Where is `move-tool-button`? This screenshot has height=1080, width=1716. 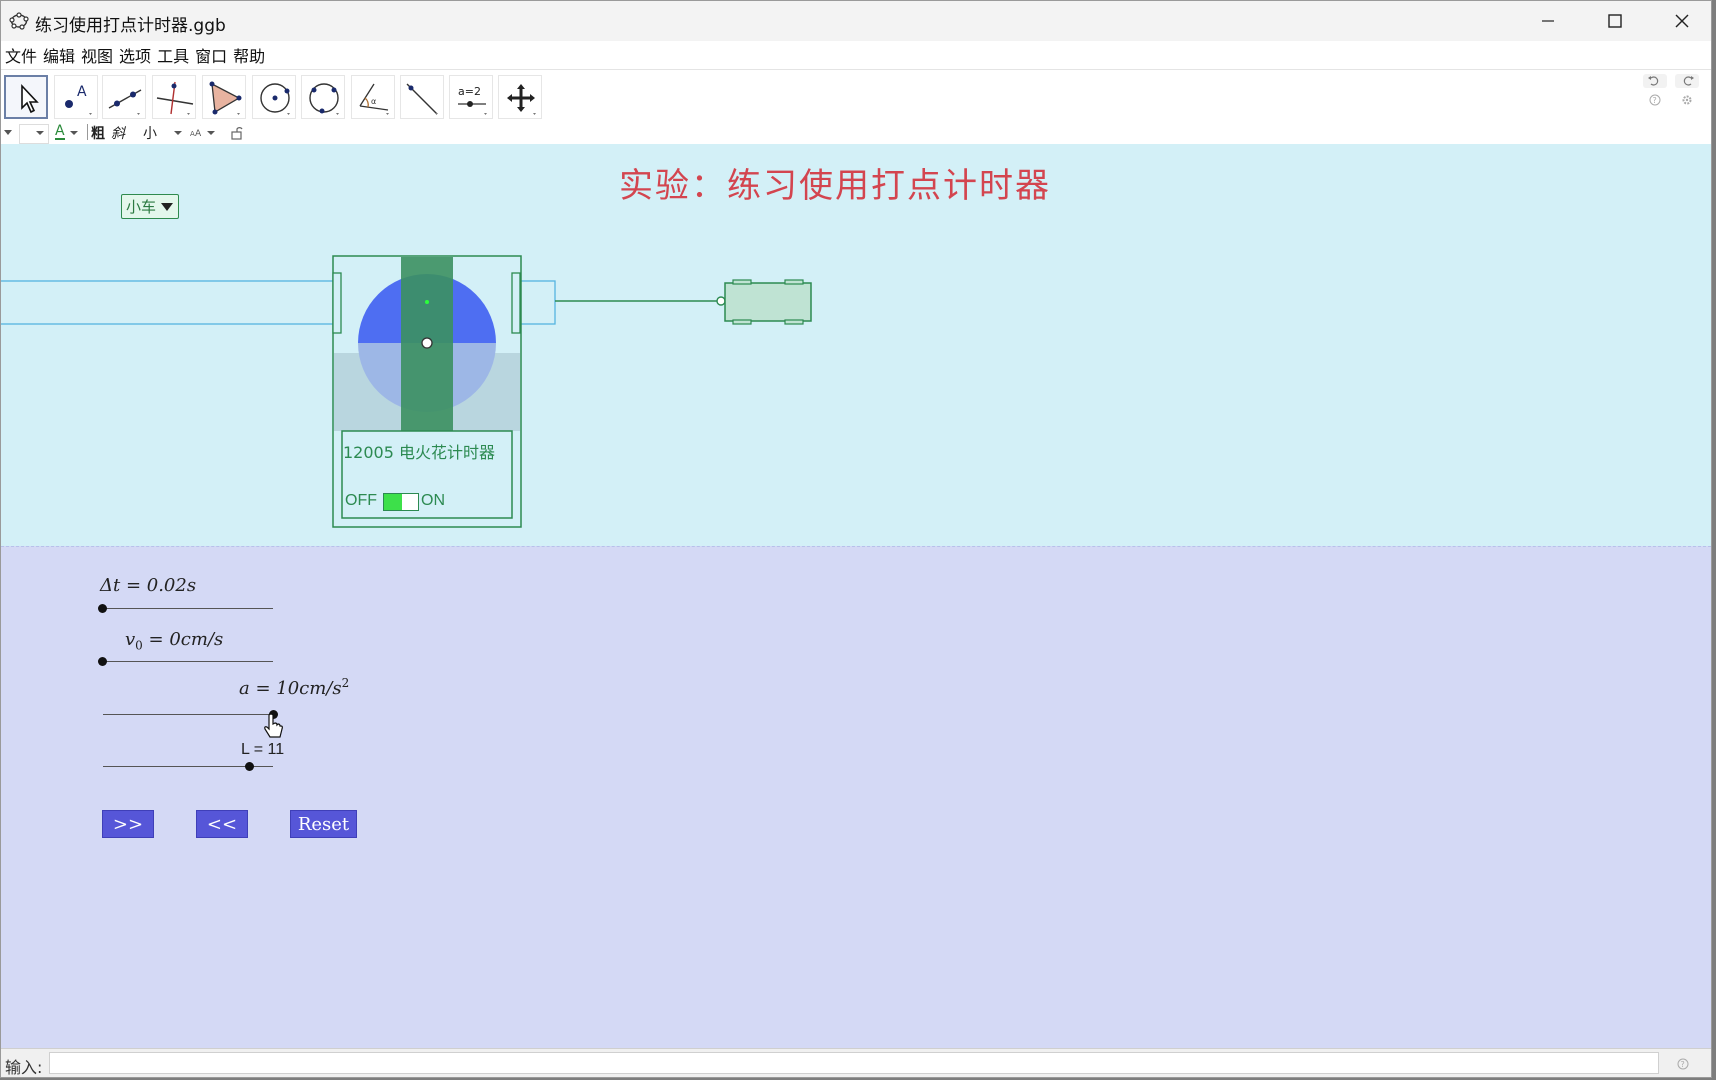 move-tool-button is located at coordinates (26, 97).